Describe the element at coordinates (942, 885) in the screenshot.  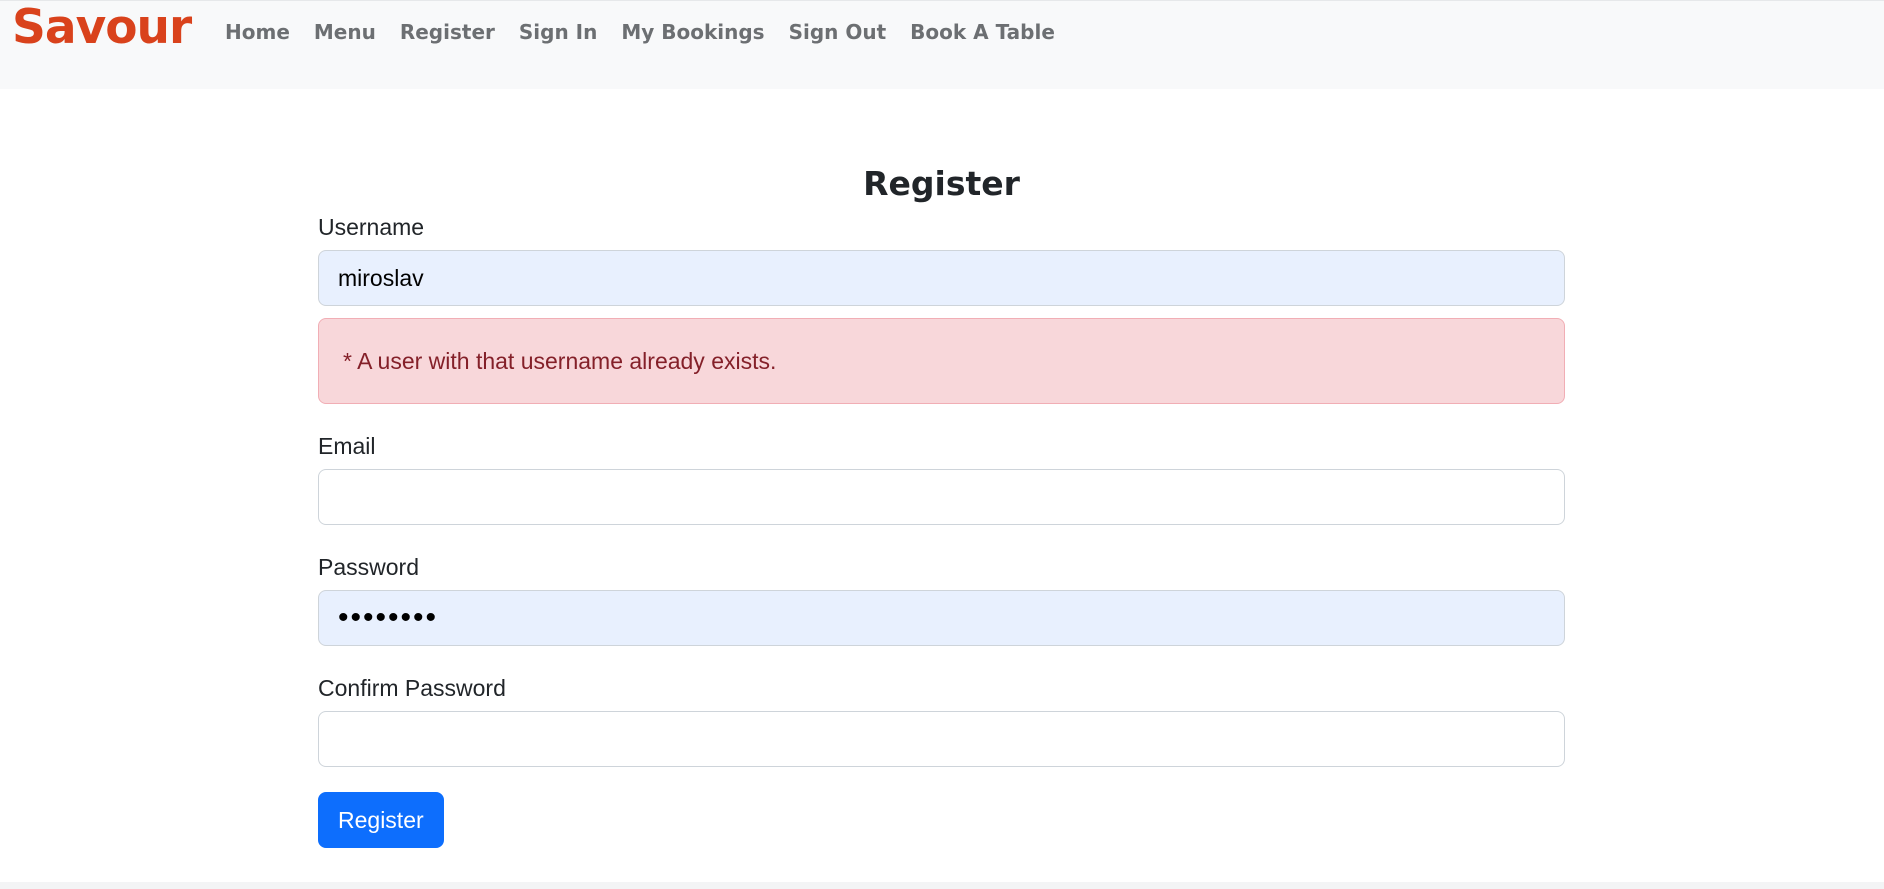
I see `footer-strip` at that location.